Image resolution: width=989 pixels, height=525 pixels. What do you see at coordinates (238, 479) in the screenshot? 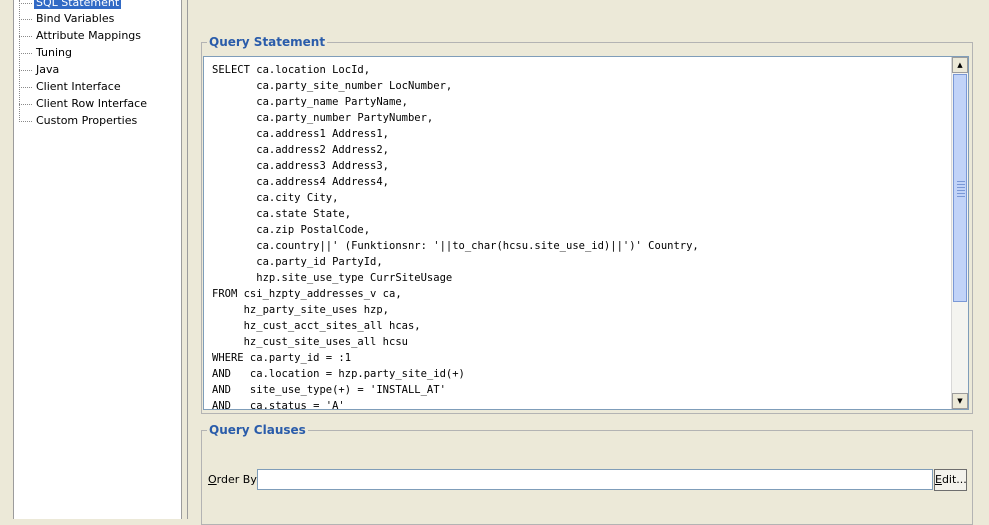
I see `order-by-label-text: rder By:` at bounding box center [238, 479].